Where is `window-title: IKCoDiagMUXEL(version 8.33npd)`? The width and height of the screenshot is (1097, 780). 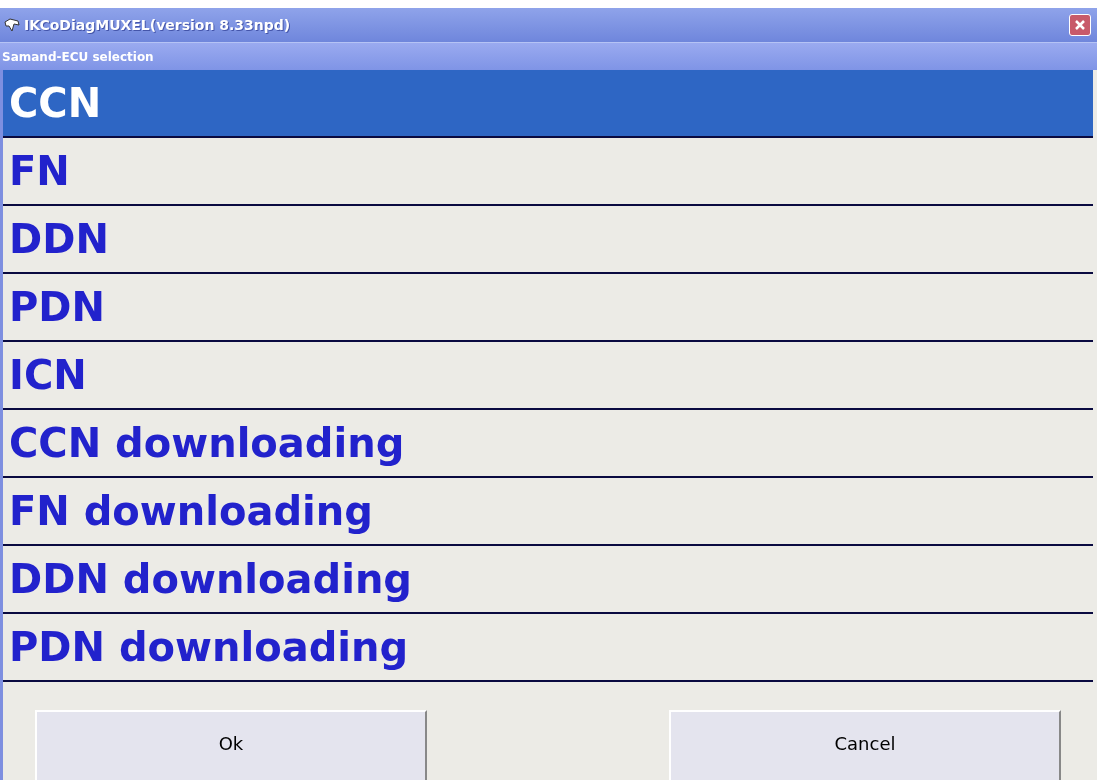 window-title: IKCoDiagMUXEL(version 8.33npd) is located at coordinates (157, 25).